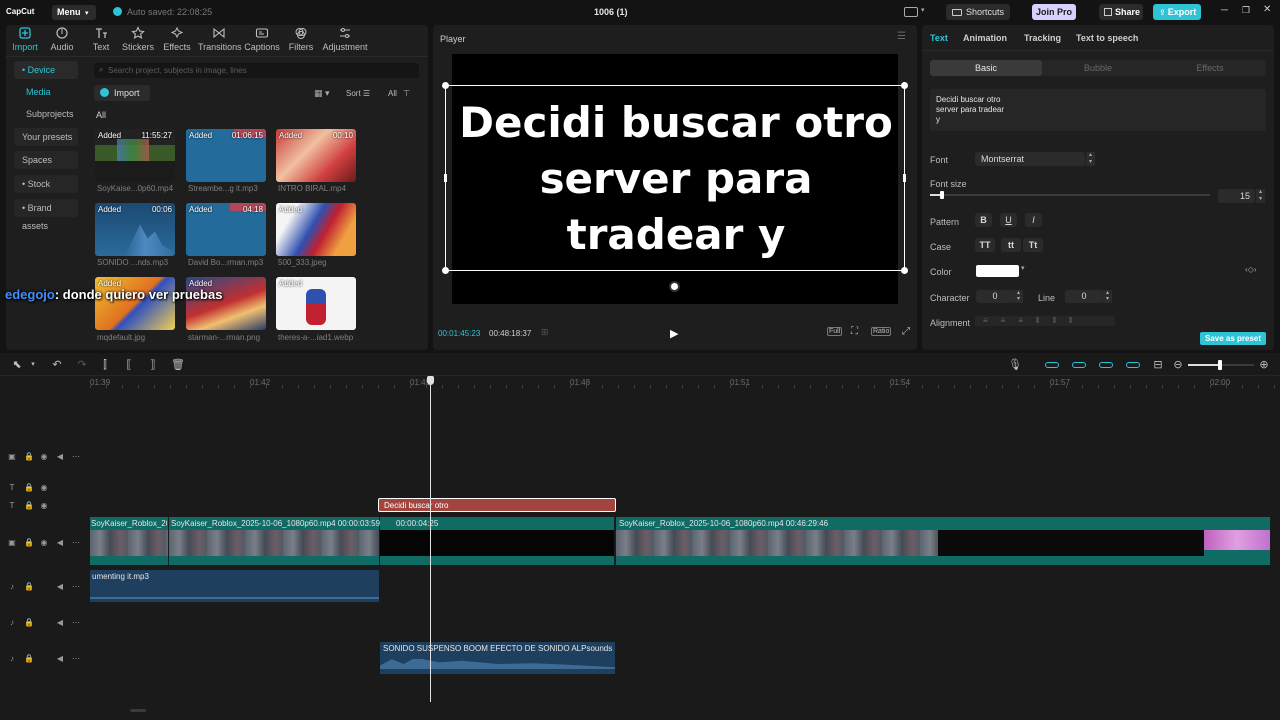  I want to click on select-tool-icon: ⬉, so click(17, 365).